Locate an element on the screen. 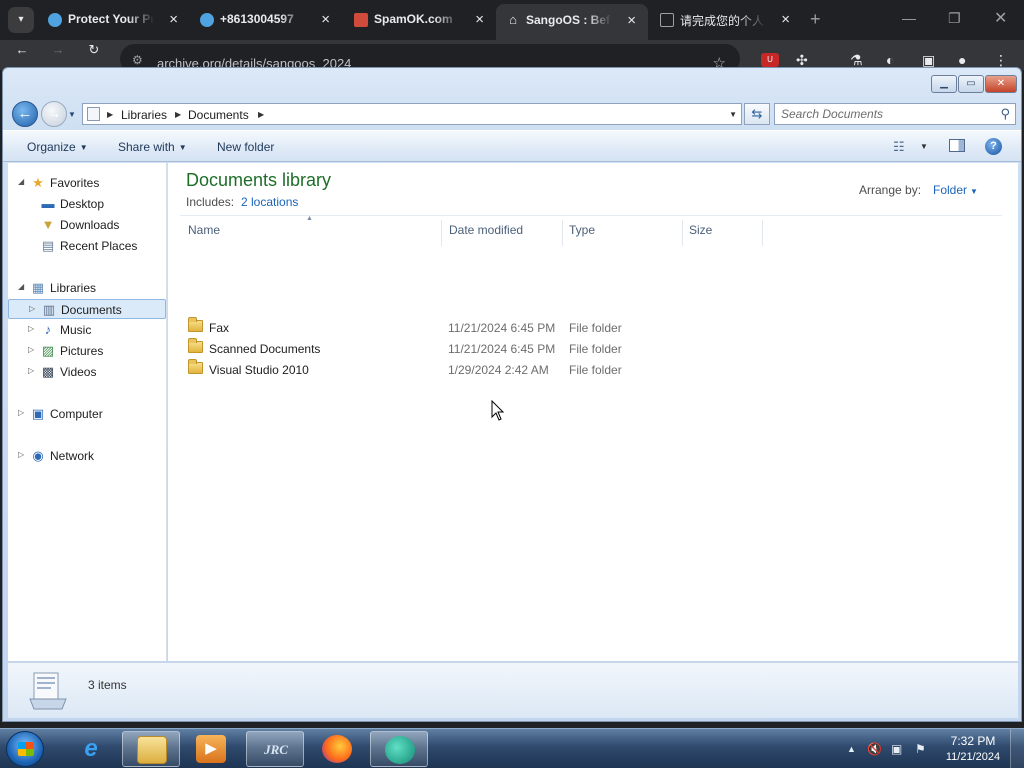  taskbar-media-player: ▶ is located at coordinates (211, 749).